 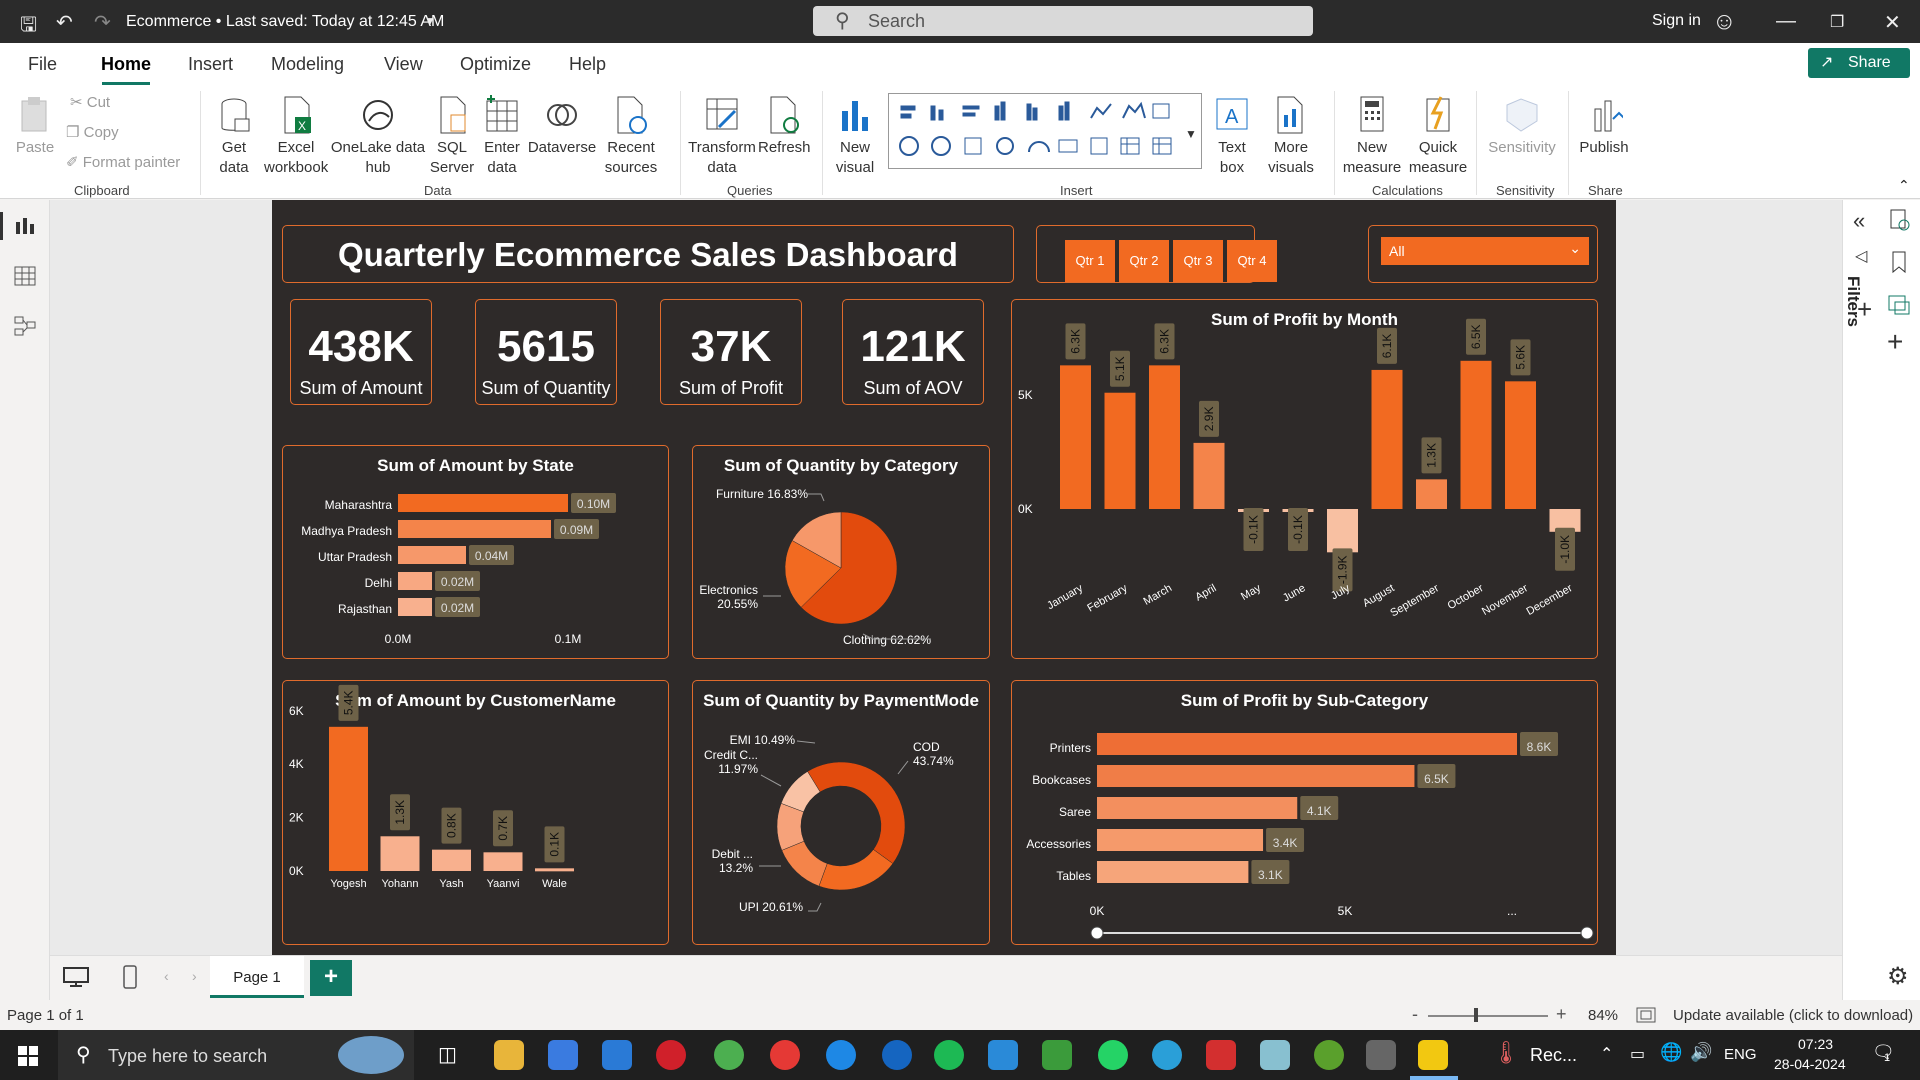 What do you see at coordinates (1899, 304) in the screenshot?
I see `selection-icon` at bounding box center [1899, 304].